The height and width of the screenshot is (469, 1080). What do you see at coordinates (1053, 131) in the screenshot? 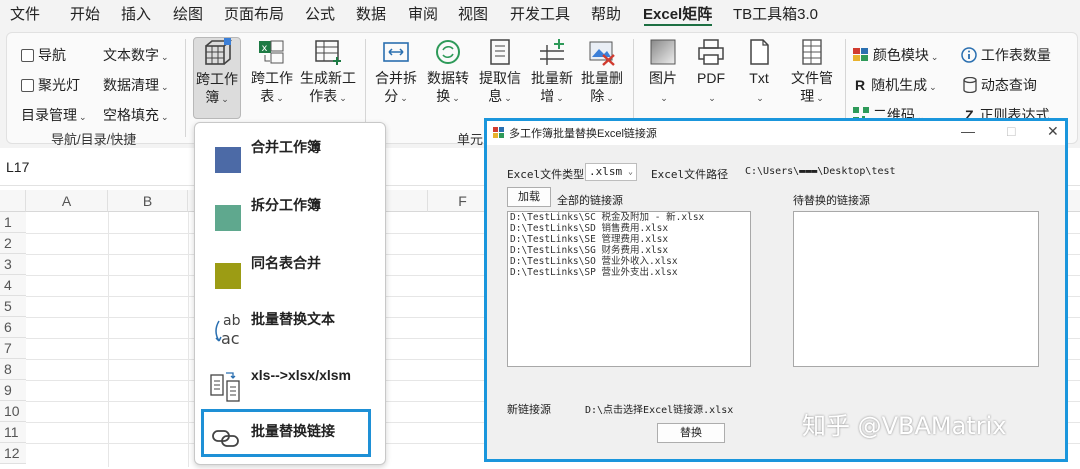
I see `close-icon: ✕` at bounding box center [1053, 131].